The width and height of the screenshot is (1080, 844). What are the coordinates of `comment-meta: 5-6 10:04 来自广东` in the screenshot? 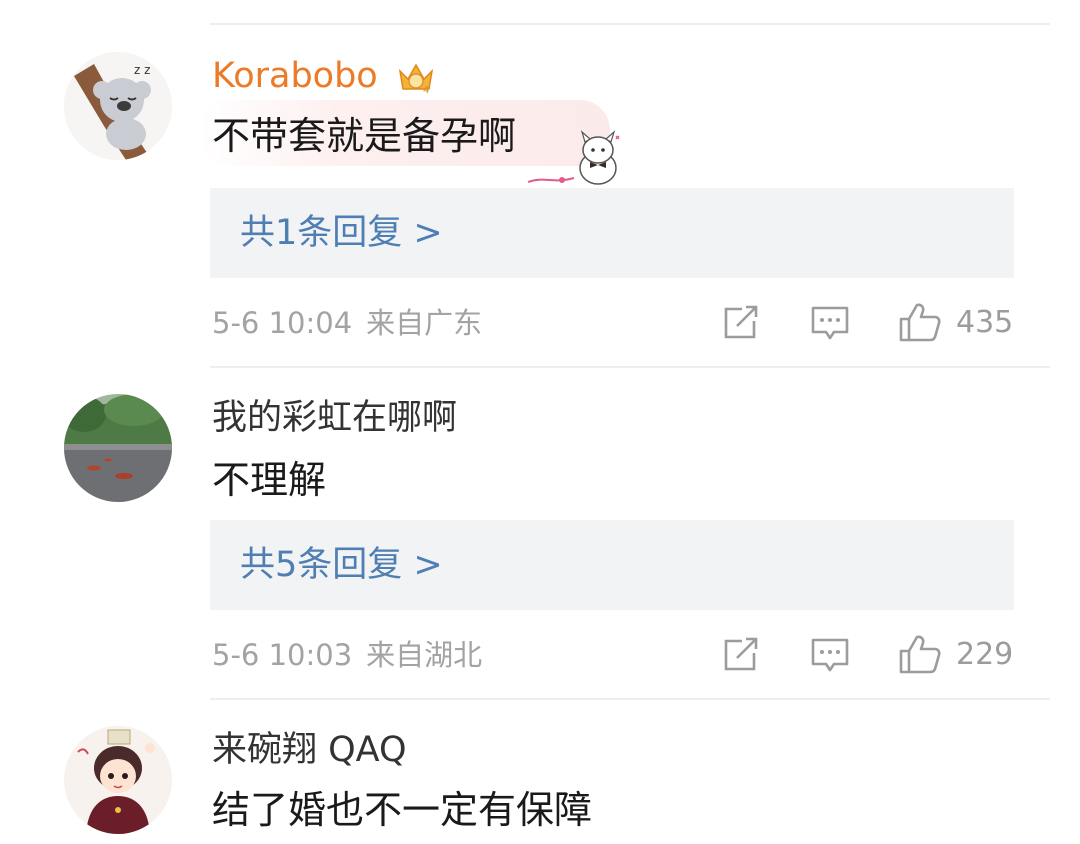 It's located at (347, 323).